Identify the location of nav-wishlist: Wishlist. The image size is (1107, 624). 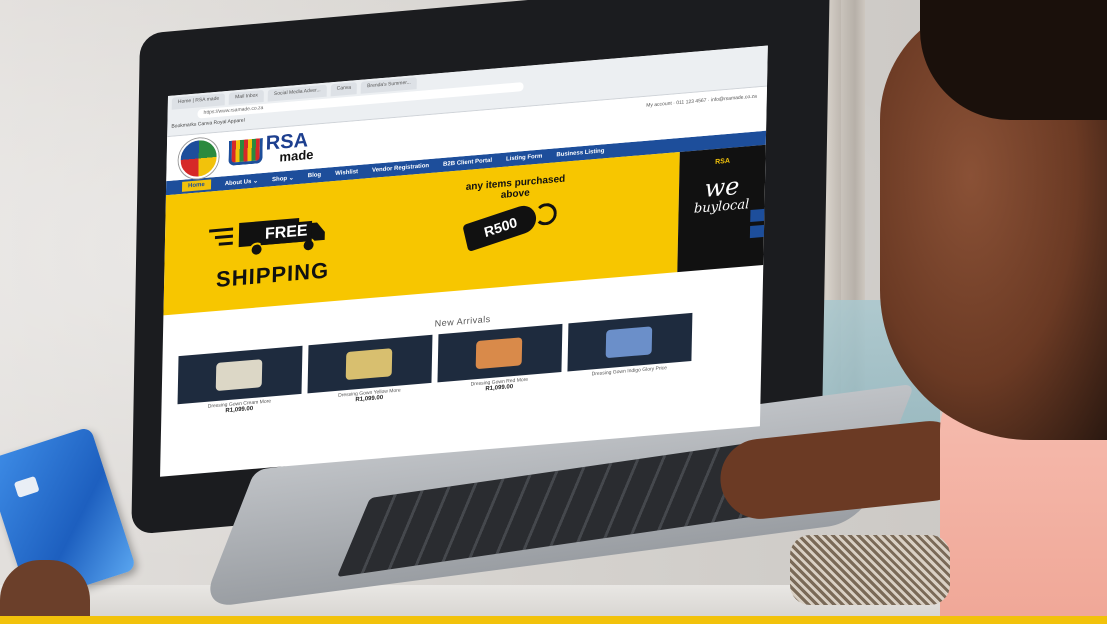
(346, 173).